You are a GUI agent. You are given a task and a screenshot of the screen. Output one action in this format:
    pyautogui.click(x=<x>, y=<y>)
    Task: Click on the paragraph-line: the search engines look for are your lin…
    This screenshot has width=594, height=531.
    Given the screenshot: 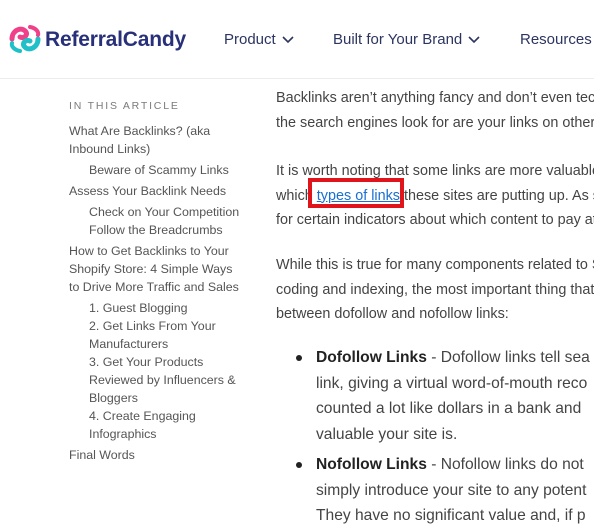 What is the action you would take?
    pyautogui.click(x=435, y=122)
    